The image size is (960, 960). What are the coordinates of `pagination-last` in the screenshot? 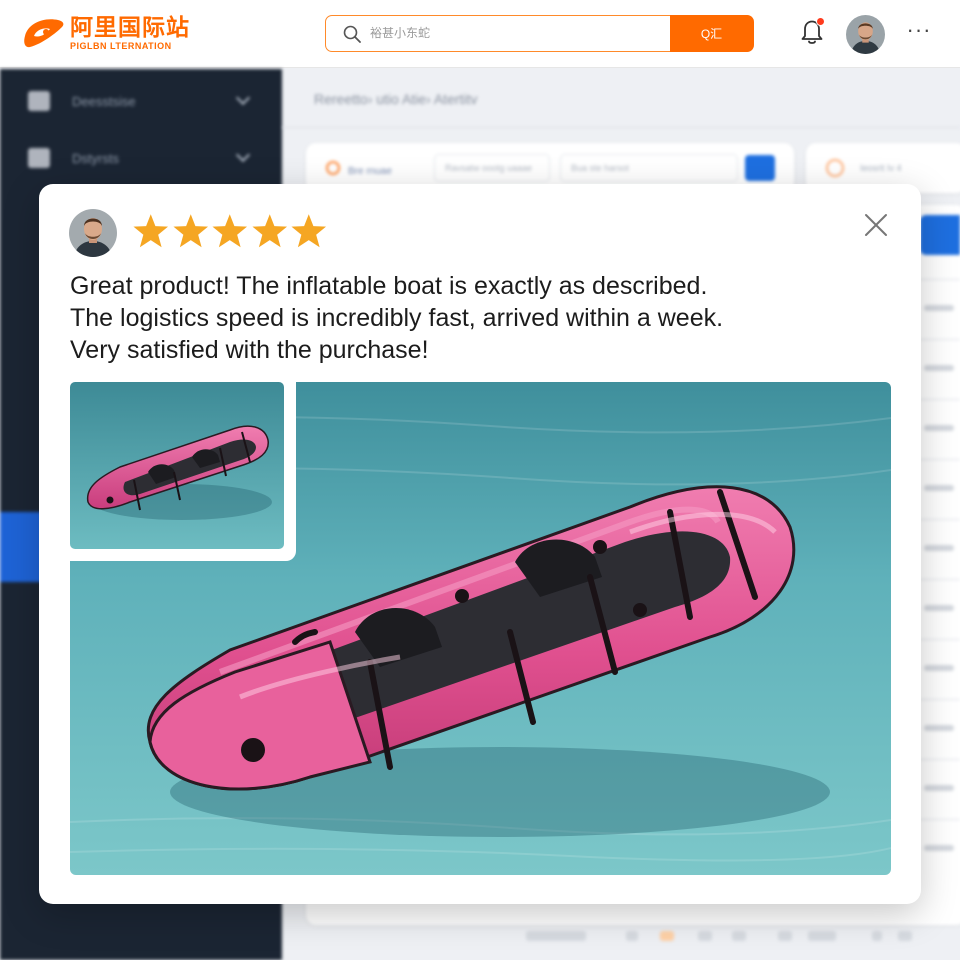 It's located at (905, 936).